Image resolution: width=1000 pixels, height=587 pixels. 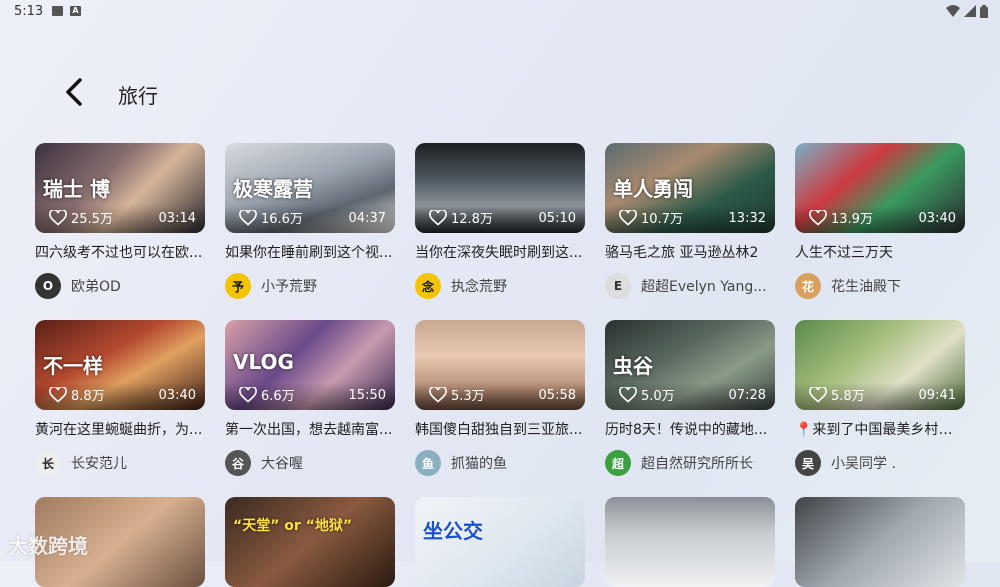 What do you see at coordinates (479, 286) in the screenshot?
I see `author-name: 执念荒野` at bounding box center [479, 286].